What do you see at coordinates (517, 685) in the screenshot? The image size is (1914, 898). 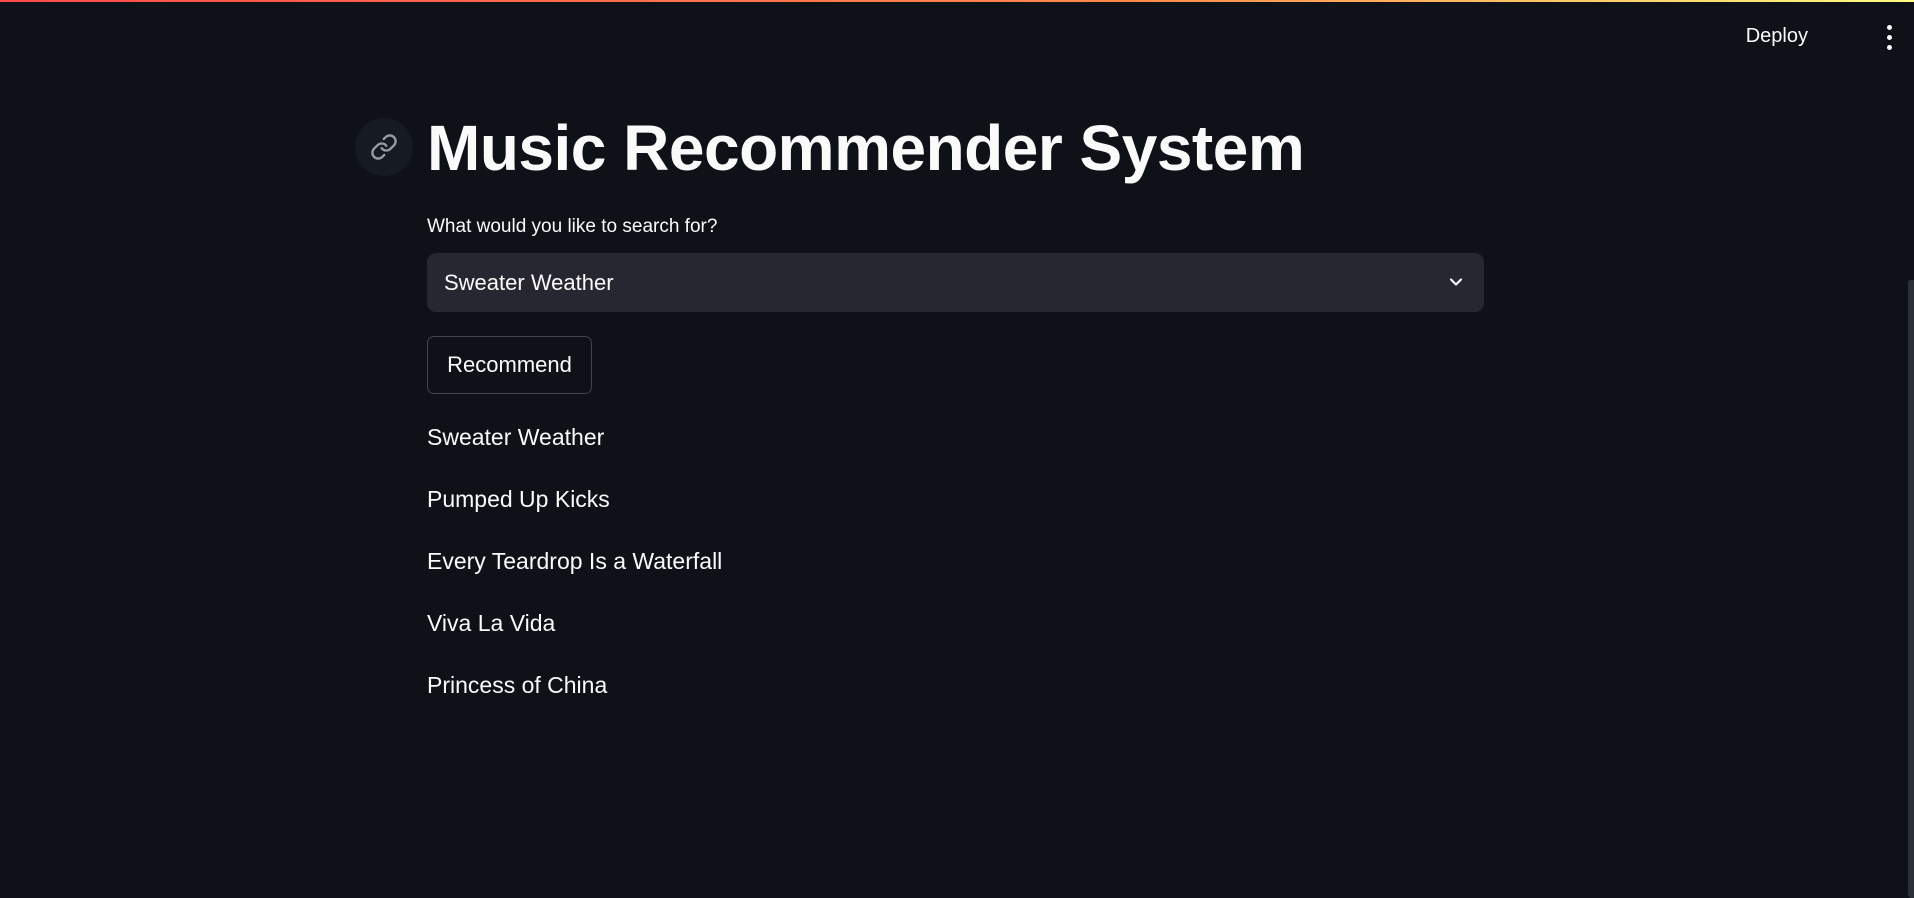 I see `list-item: Princess of China` at bounding box center [517, 685].